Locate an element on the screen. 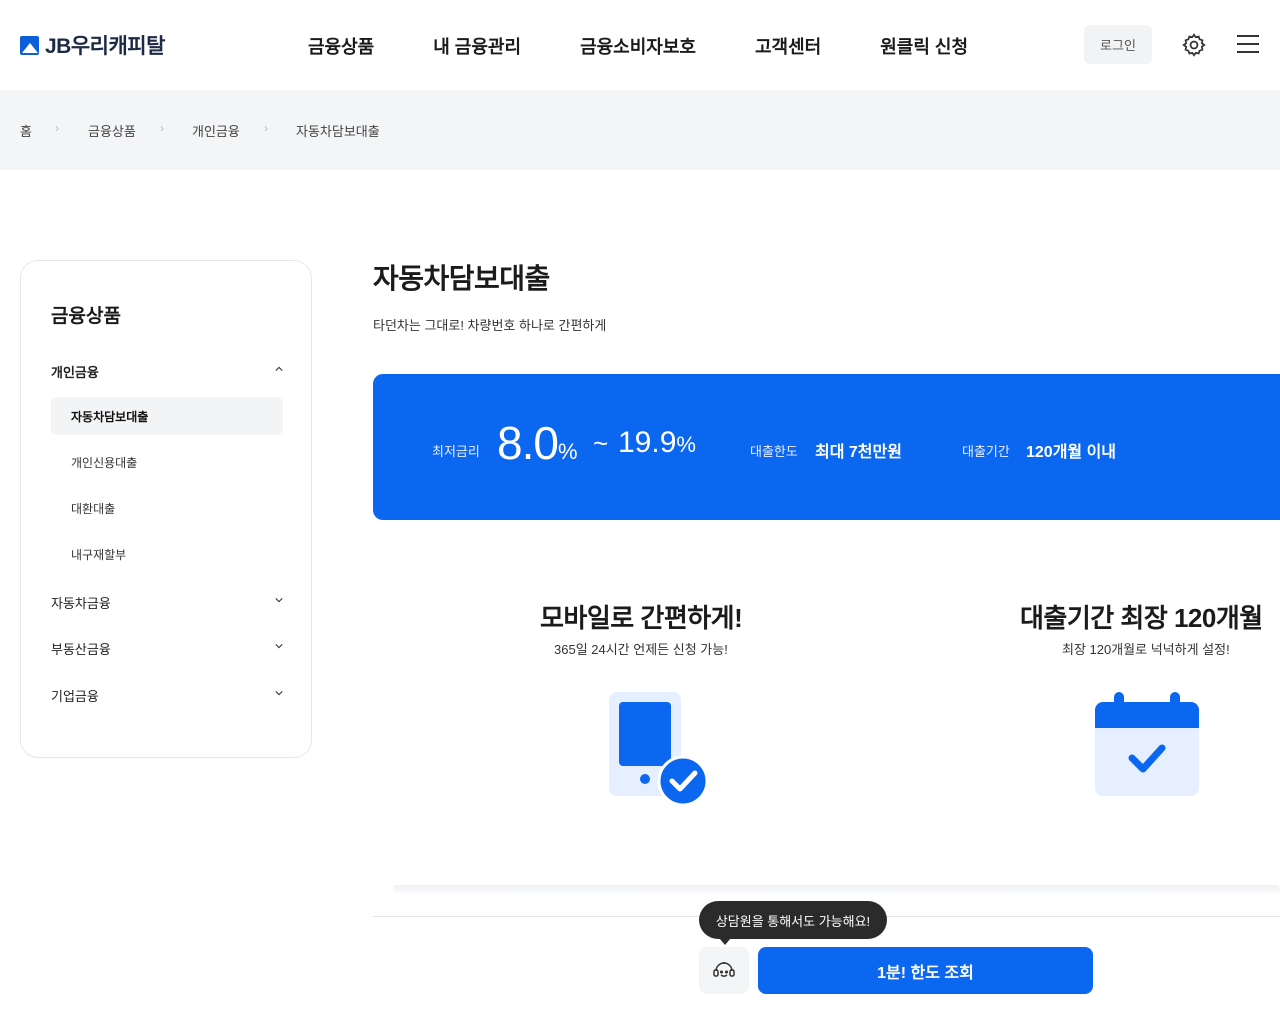  nav-item-one-click: 원클릭 신청 is located at coordinates (924, 46).